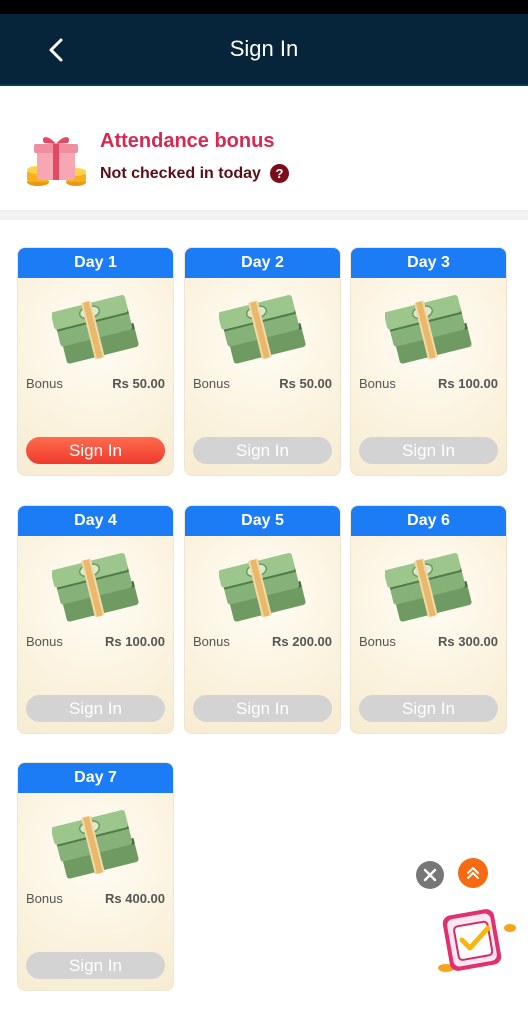  What do you see at coordinates (468, 641) in the screenshot?
I see `bonus-amount: Rs 300.00` at bounding box center [468, 641].